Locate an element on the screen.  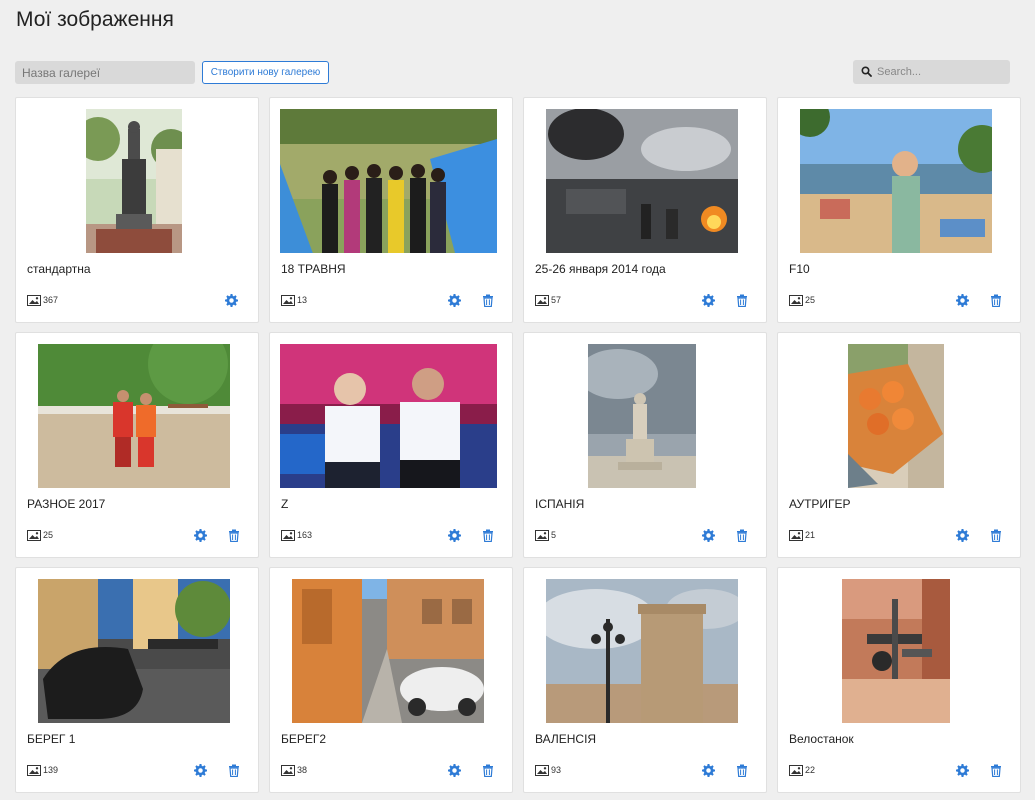
gallery-title: Велостанок is located at coordinates (821, 739).